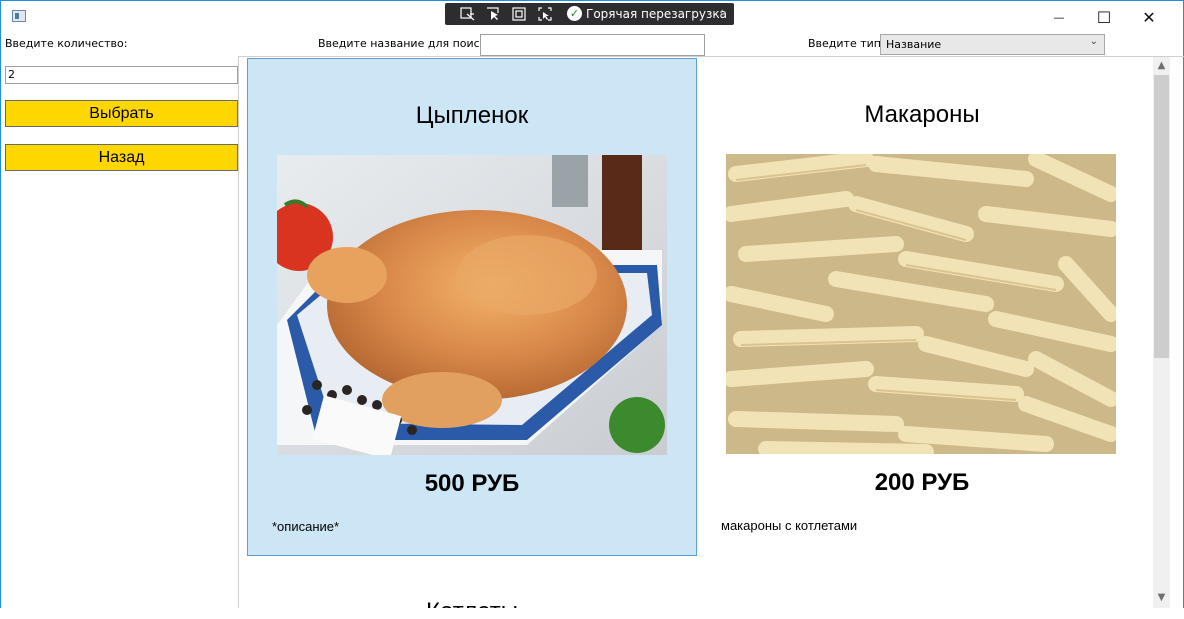 Image resolution: width=1184 pixels, height=619 pixels. What do you see at coordinates (406, 43) in the screenshot?
I see `search-label: Введите название для поиска` at bounding box center [406, 43].